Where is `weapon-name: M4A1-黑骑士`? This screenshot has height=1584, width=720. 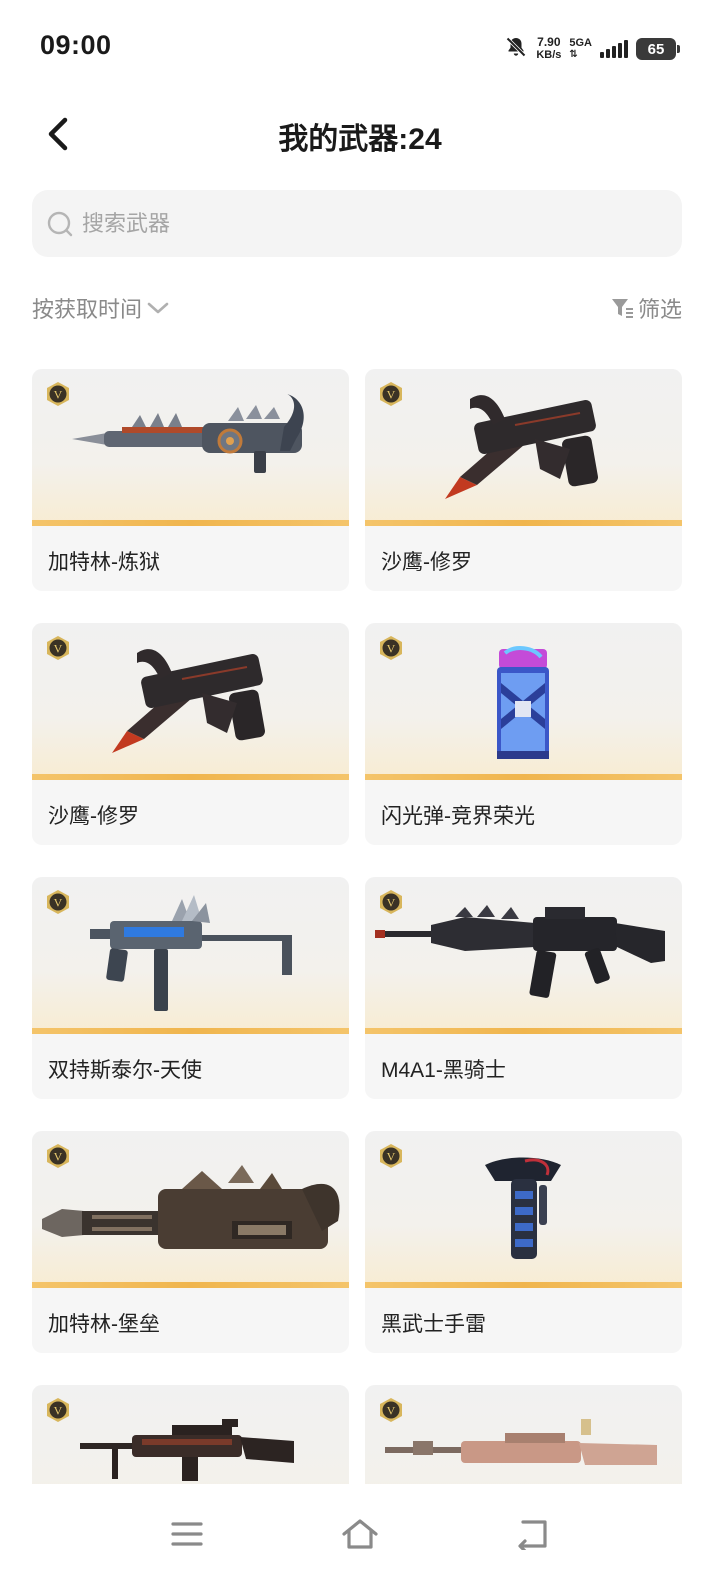
weapon-name: M4A1-黑骑士 is located at coordinates (443, 1070).